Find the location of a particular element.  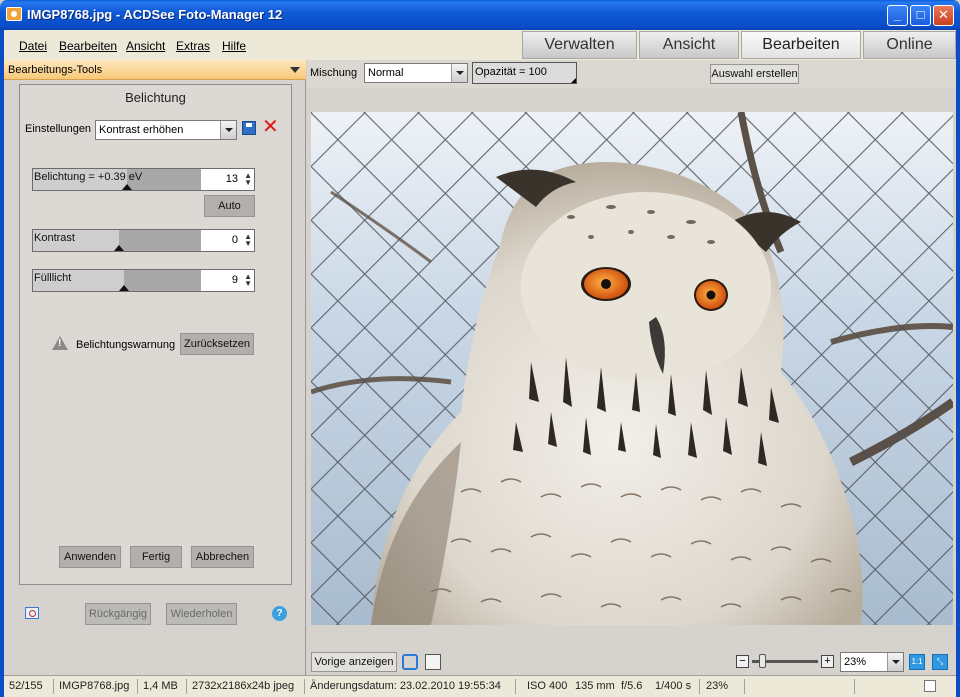

warning-icon is located at coordinates (60, 343).